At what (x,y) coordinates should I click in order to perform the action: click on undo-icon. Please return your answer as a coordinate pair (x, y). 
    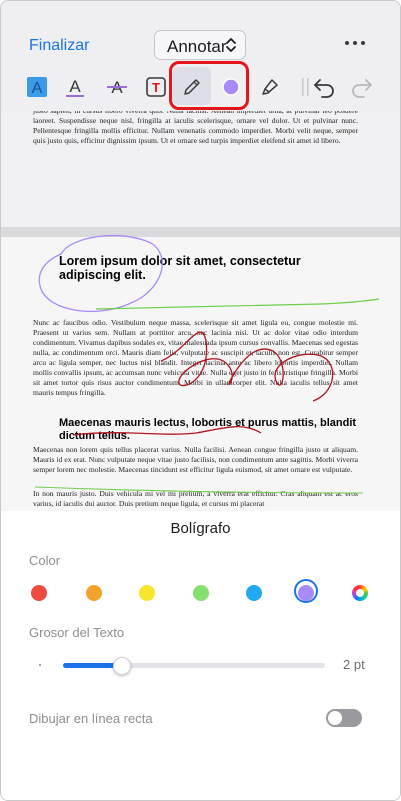
    Looking at the image, I should click on (324, 87).